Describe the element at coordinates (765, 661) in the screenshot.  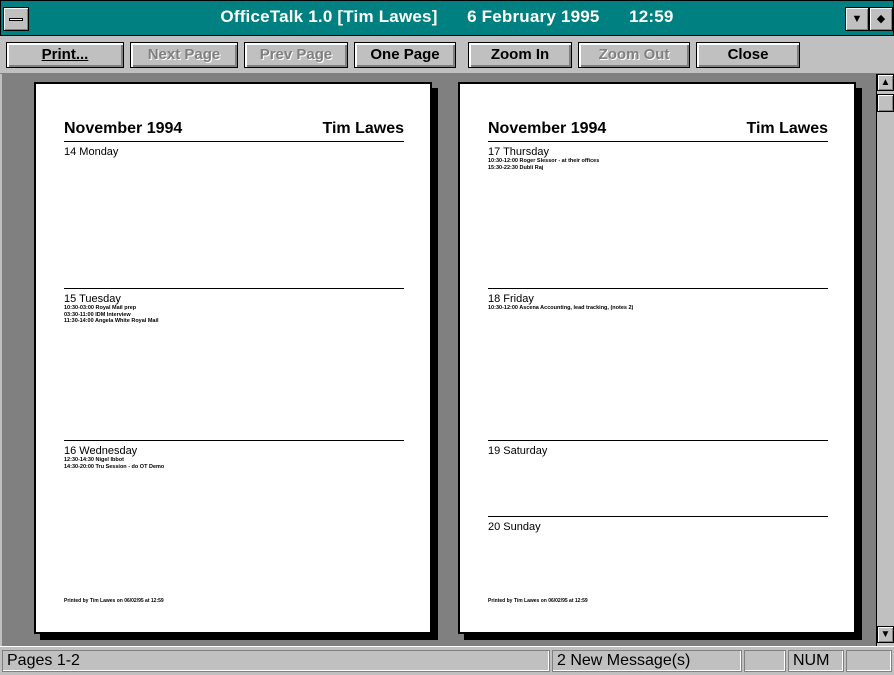
I see `status-blank` at that location.